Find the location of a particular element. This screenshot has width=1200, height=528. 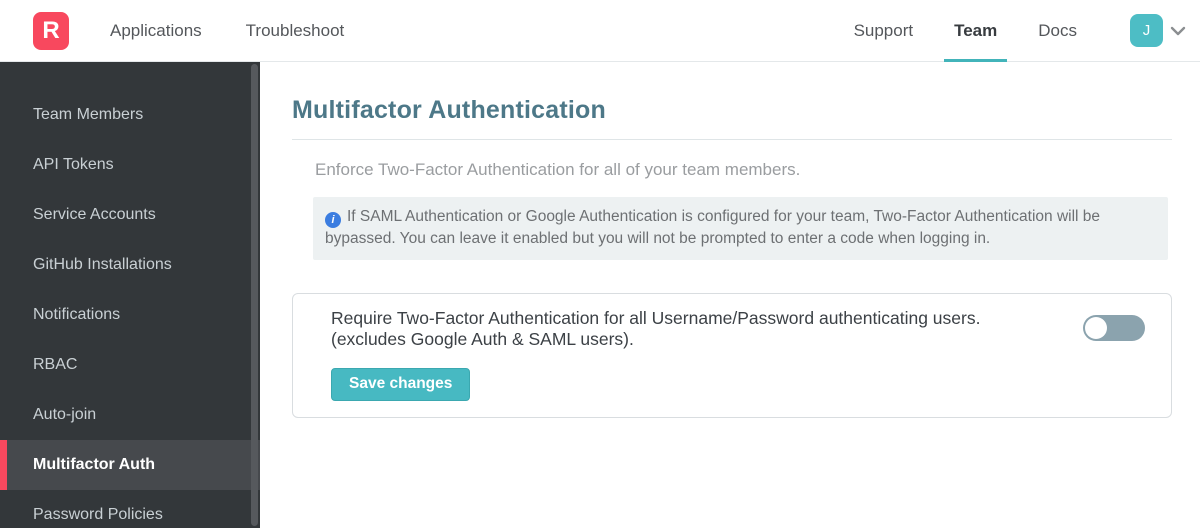

sidebar-scrollbar is located at coordinates (254, 295).